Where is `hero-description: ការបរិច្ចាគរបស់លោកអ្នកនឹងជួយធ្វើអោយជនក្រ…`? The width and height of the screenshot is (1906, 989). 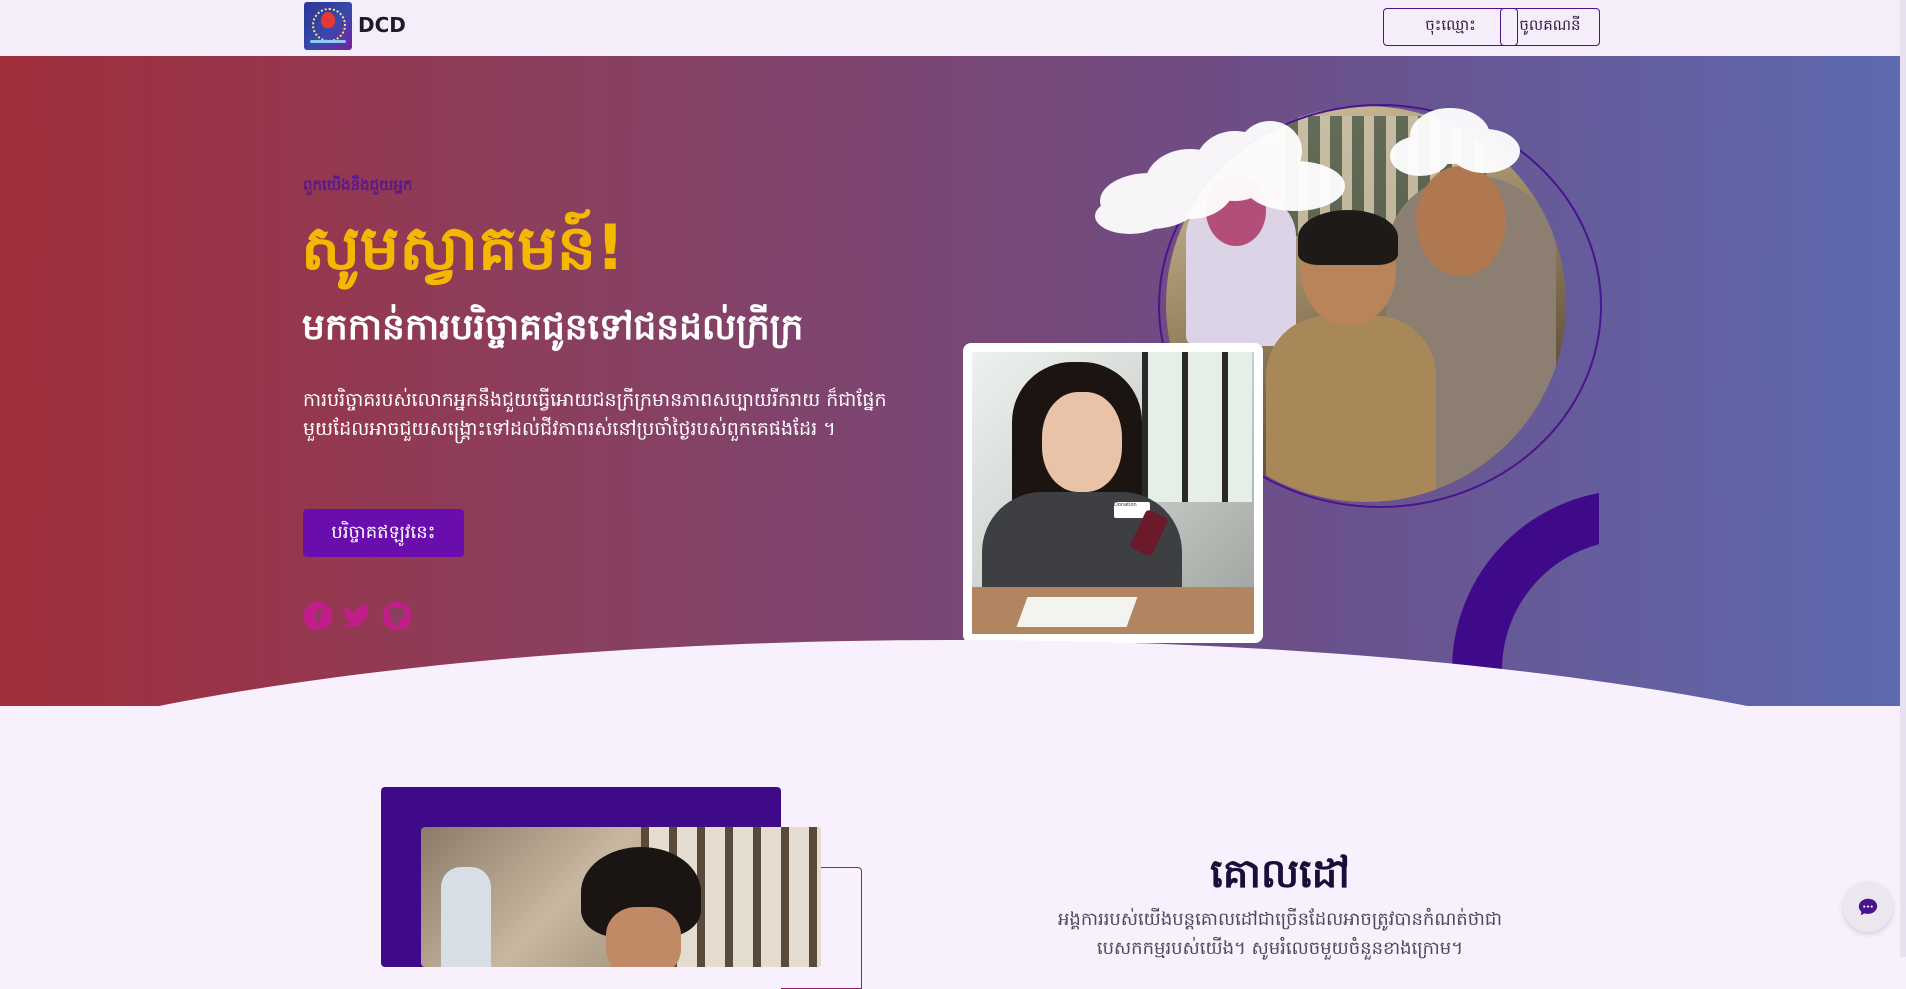 hero-description: ការបរិច្ចាគរបស់លោកអ្នកនឹងជួយធ្វើអោយជនក្រ… is located at coordinates (595, 414).